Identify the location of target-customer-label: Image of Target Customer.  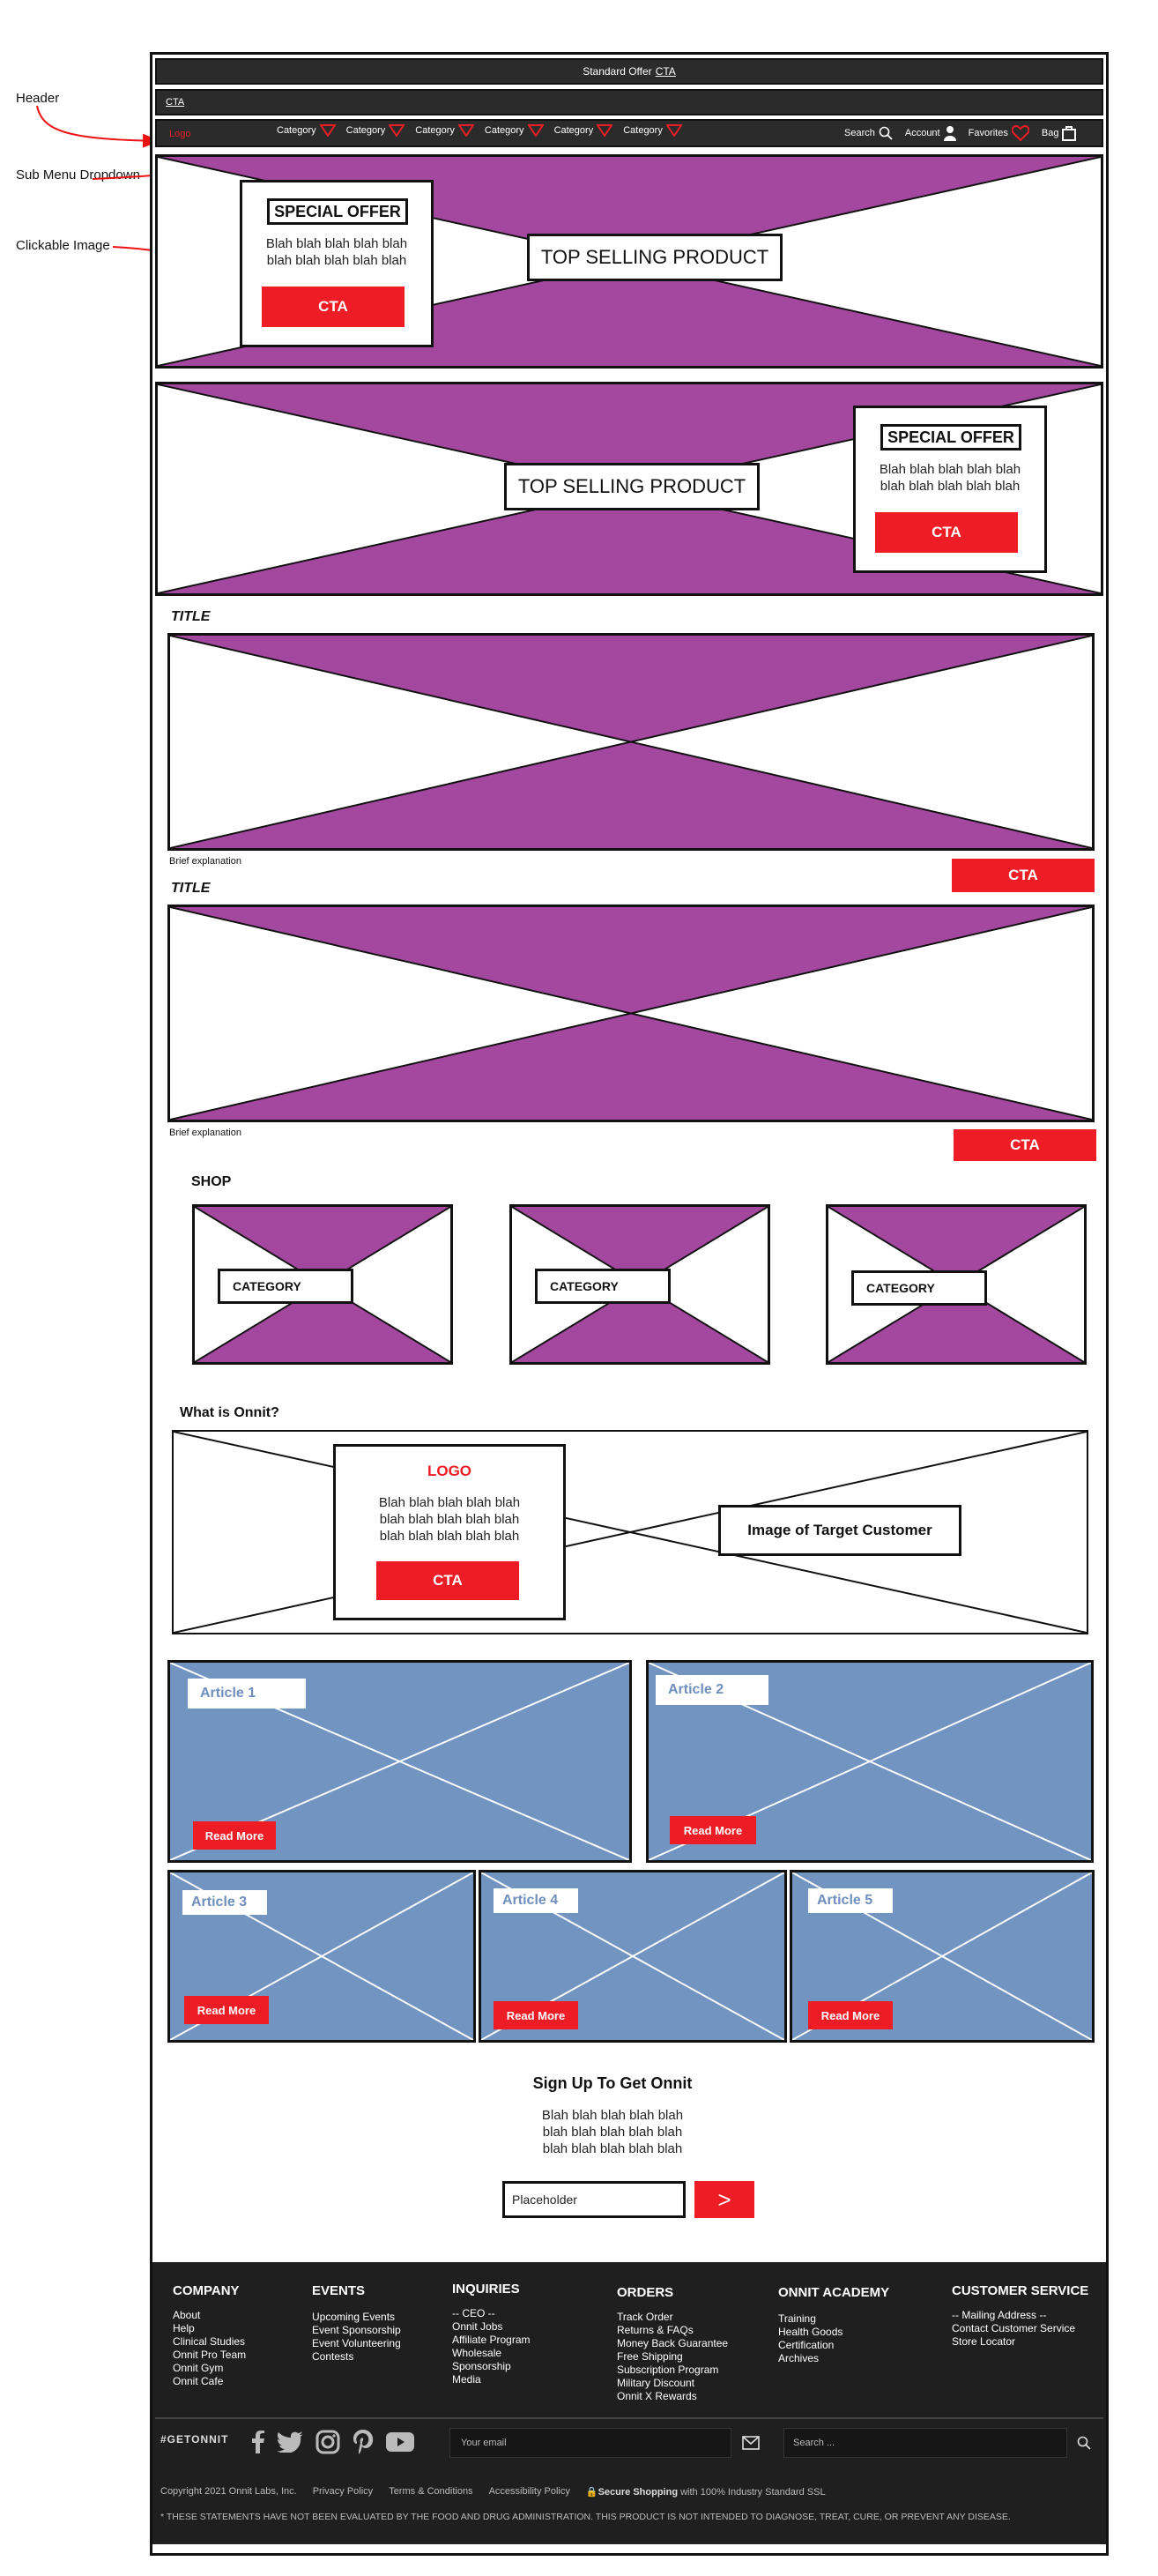
(839, 1530).